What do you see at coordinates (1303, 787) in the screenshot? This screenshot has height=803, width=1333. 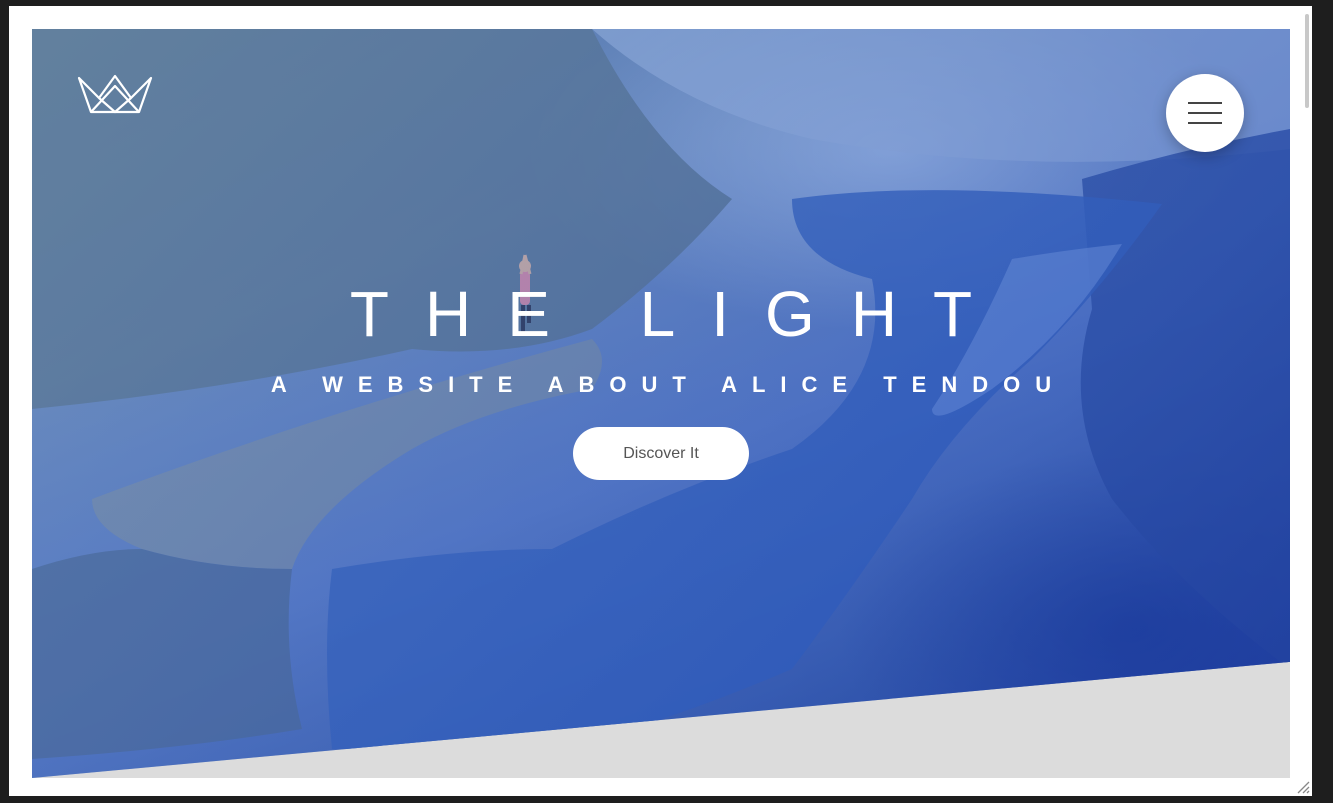 I see `resize-grip-icon` at bounding box center [1303, 787].